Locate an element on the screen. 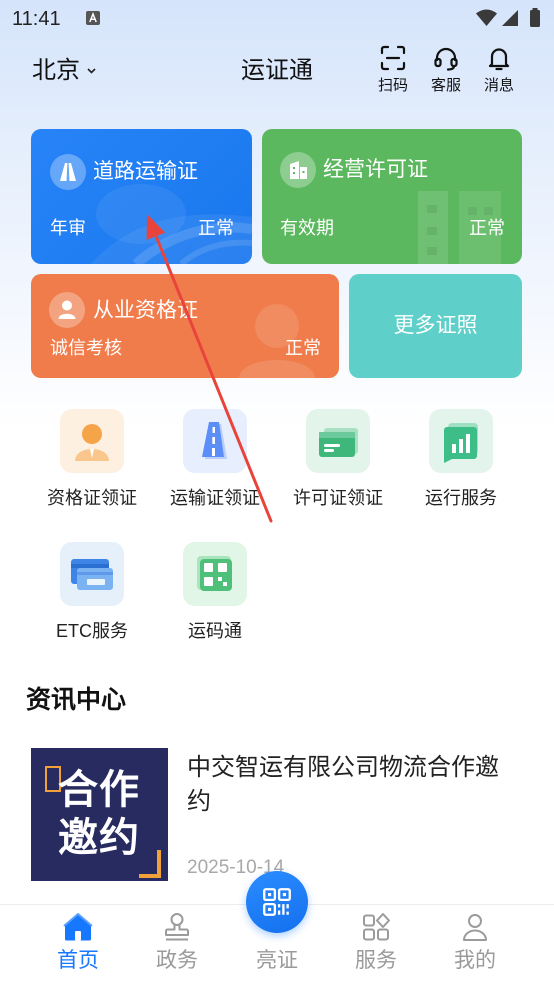  service-label: 资格证领证 is located at coordinates (92, 498).